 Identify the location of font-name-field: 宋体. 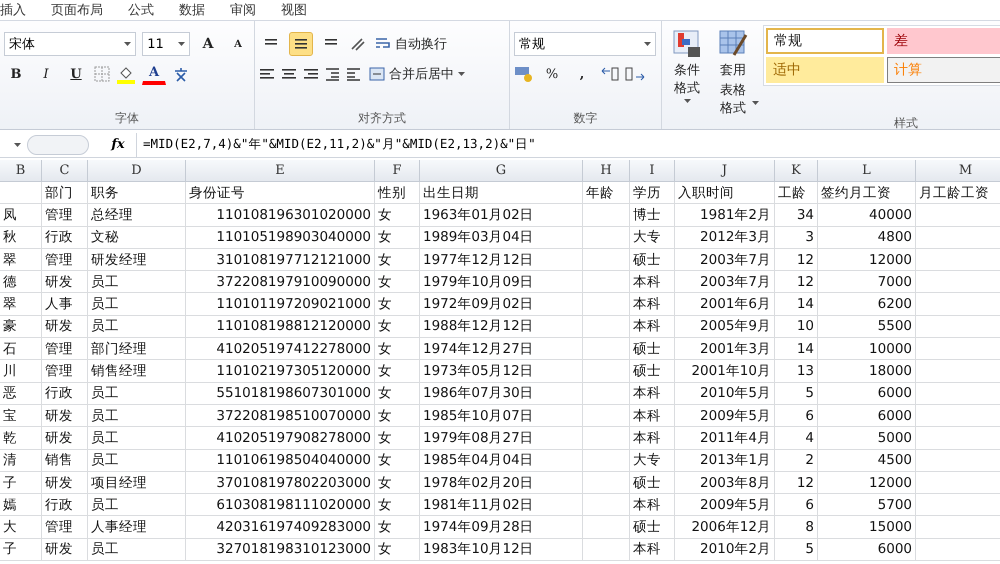
(70, 44).